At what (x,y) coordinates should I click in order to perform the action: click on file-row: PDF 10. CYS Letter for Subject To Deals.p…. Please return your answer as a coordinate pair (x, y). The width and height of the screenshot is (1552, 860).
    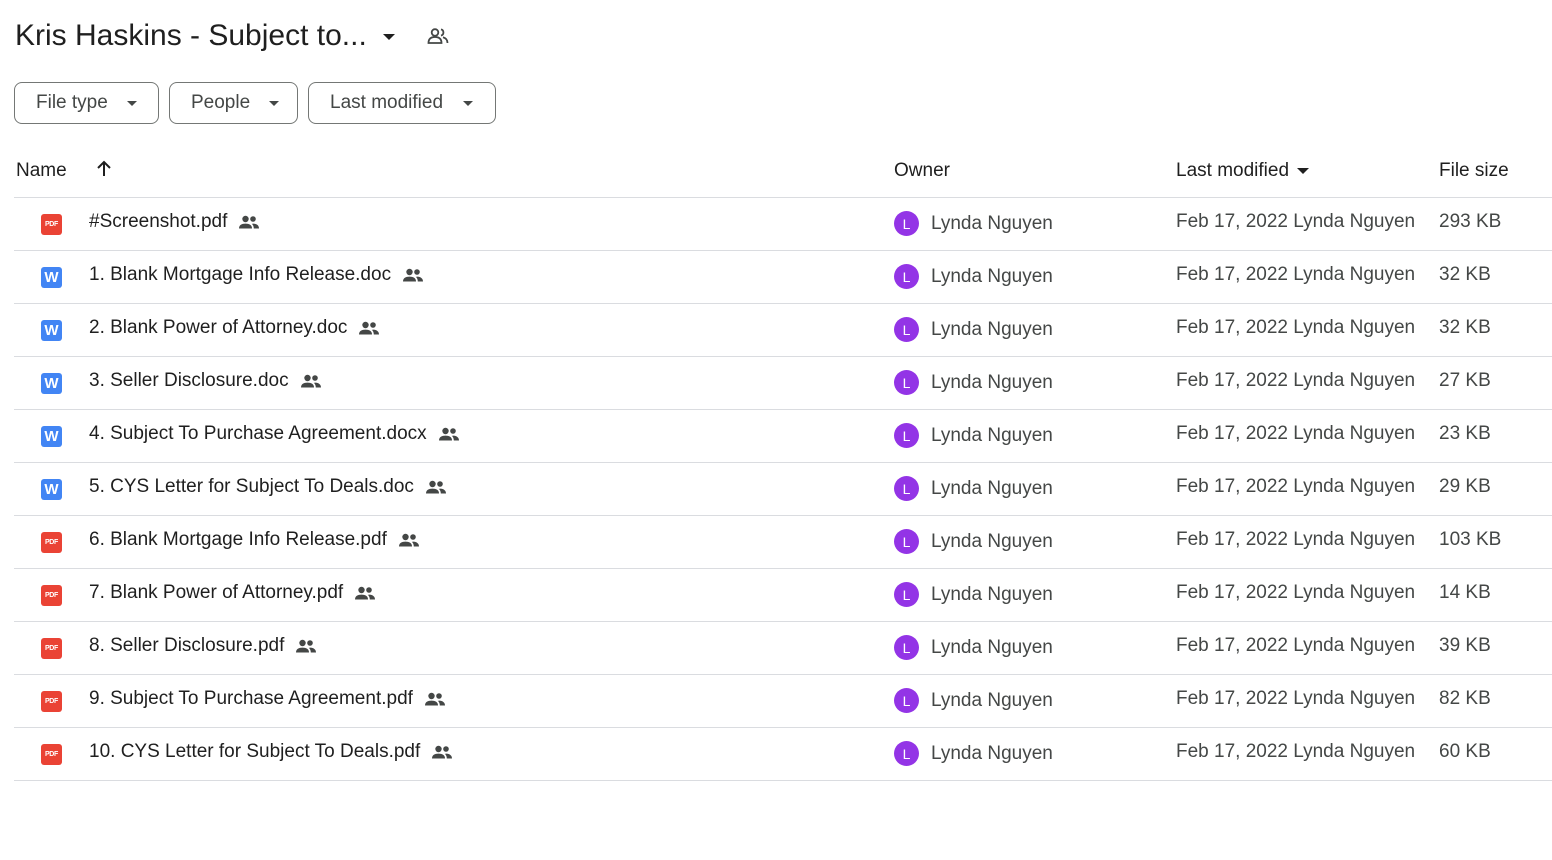
    Looking at the image, I should click on (783, 754).